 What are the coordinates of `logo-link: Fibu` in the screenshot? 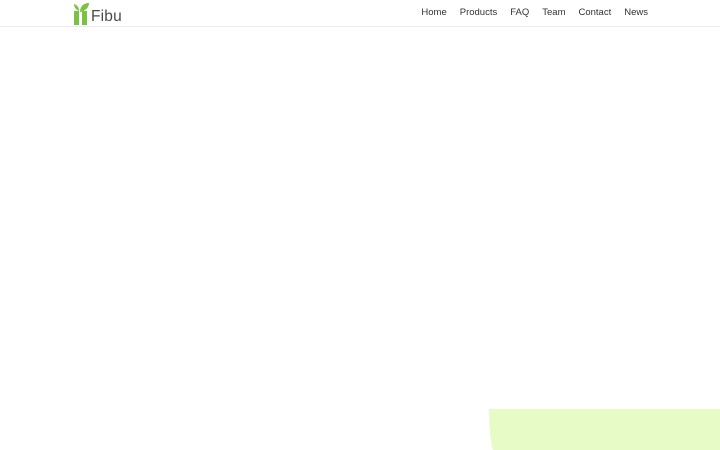 It's located at (97, 13).